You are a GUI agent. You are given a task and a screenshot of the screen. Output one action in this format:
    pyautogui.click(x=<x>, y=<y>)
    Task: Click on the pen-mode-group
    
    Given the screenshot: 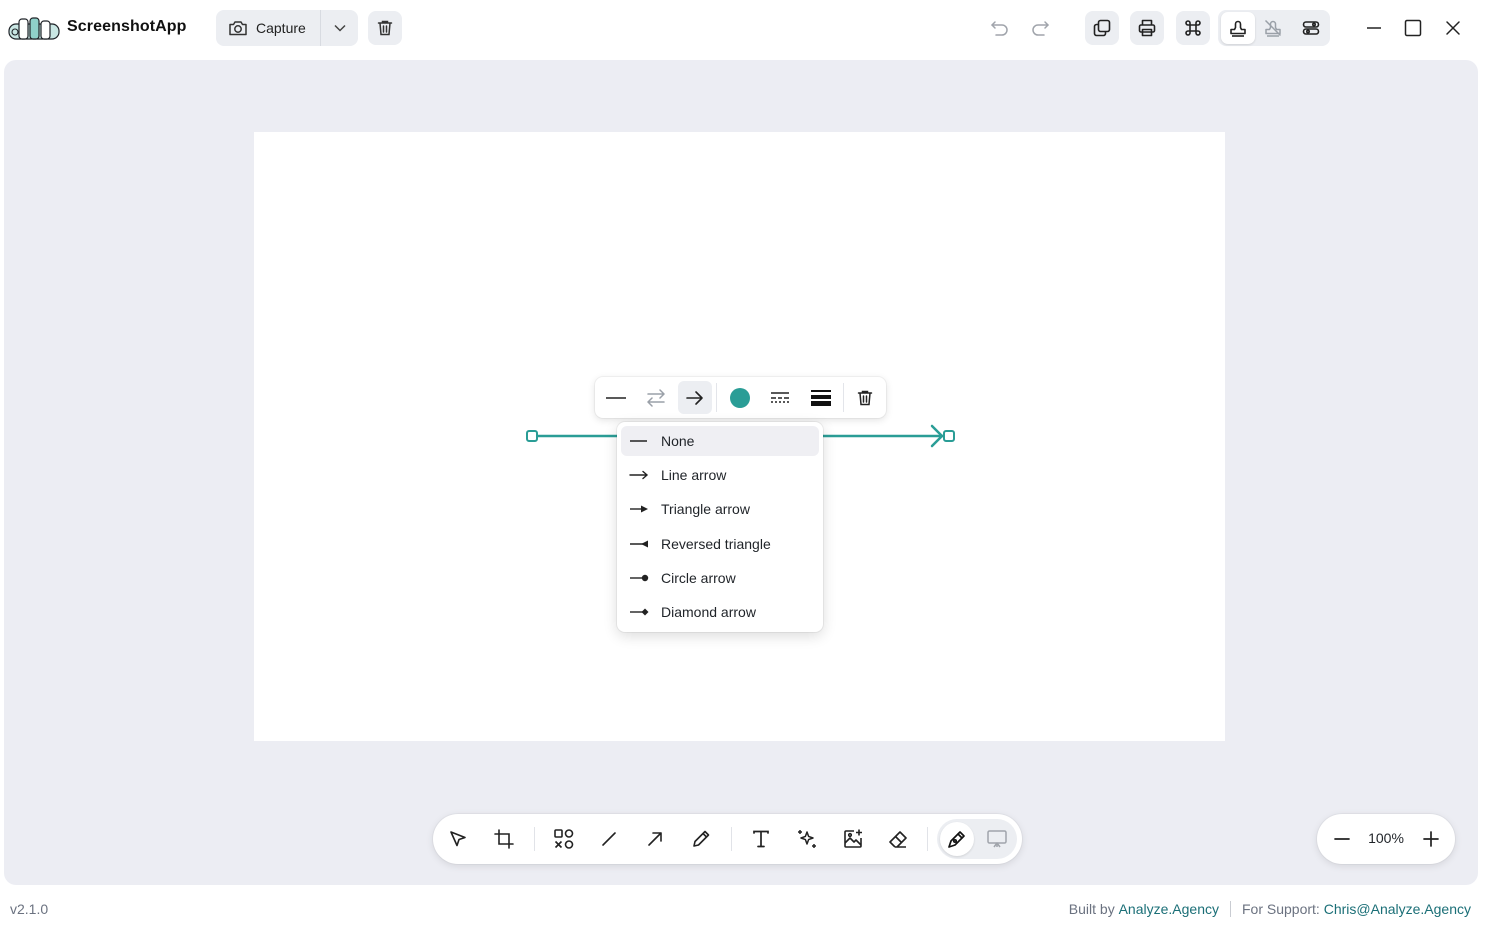 What is the action you would take?
    pyautogui.click(x=977, y=839)
    